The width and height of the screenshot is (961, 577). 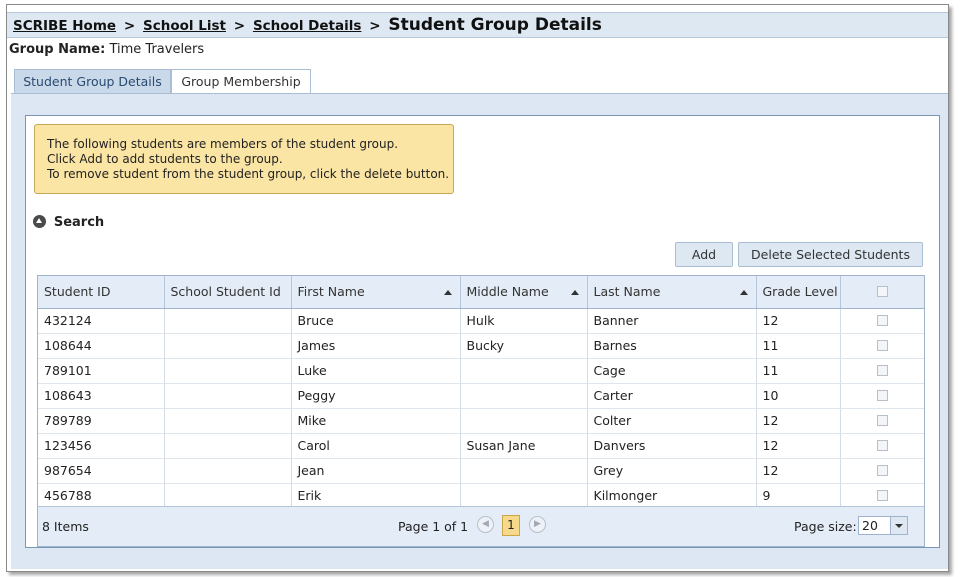 I want to click on table-cell: 108644, so click(x=101, y=346).